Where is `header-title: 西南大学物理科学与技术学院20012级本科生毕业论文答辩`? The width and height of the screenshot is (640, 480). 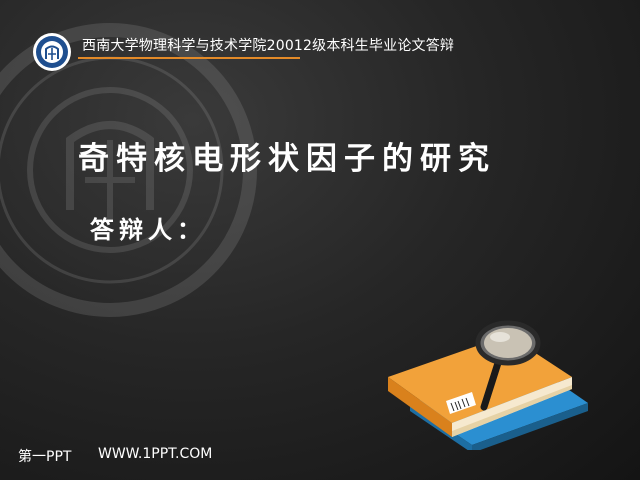
header-title: 西南大学物理科学与技术学院20012级本科生毕业论文答辩 is located at coordinates (268, 46).